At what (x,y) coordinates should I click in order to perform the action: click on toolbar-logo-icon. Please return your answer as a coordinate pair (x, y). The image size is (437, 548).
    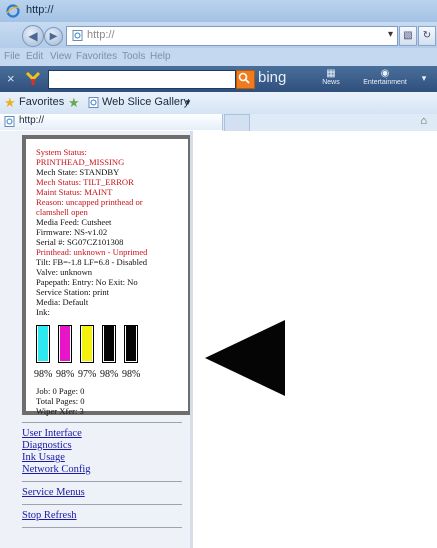
    Looking at the image, I should click on (33, 78).